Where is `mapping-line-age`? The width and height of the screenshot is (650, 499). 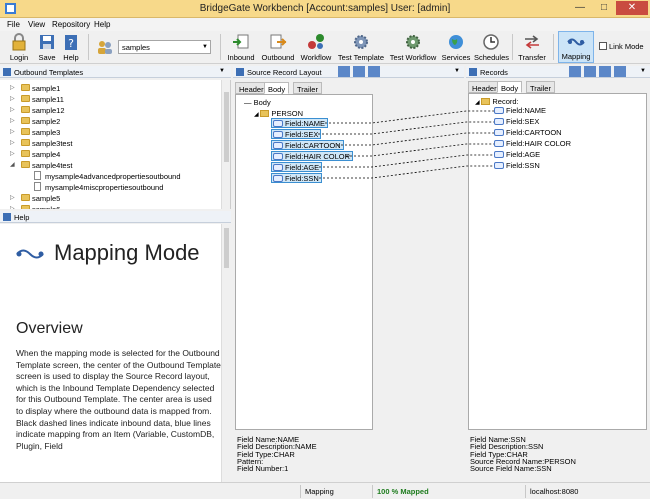 mapping-line-age is located at coordinates (406, 161).